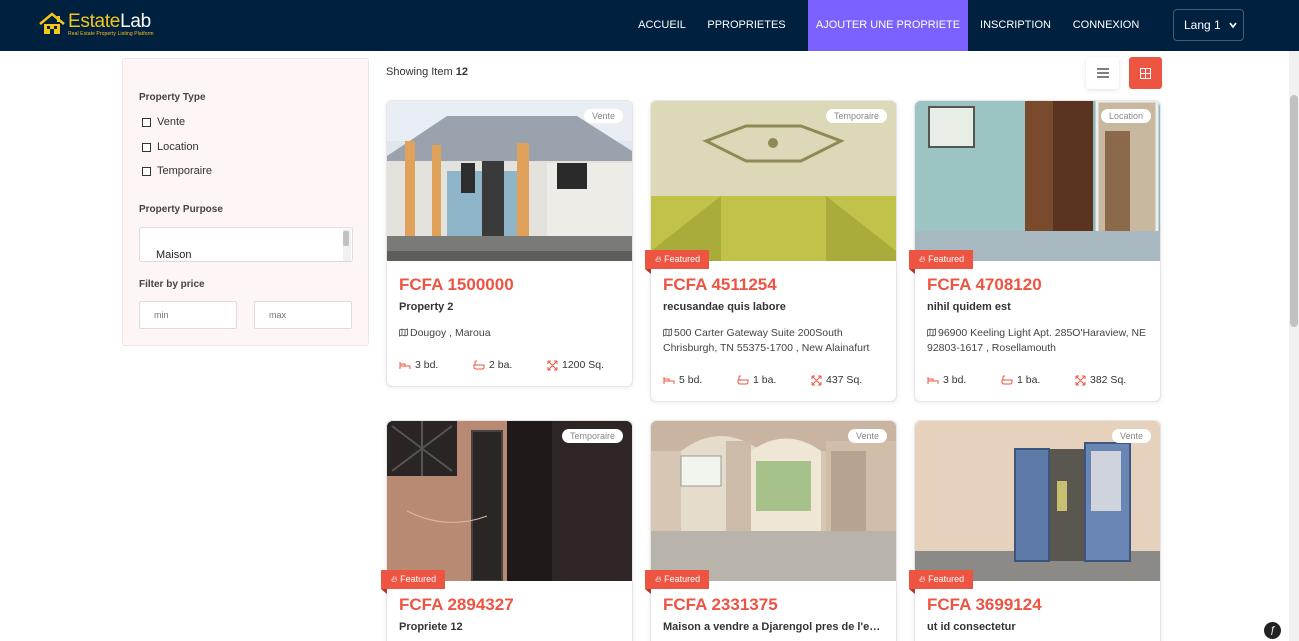 The image size is (1299, 641). I want to click on list-icon, so click(1102, 73).